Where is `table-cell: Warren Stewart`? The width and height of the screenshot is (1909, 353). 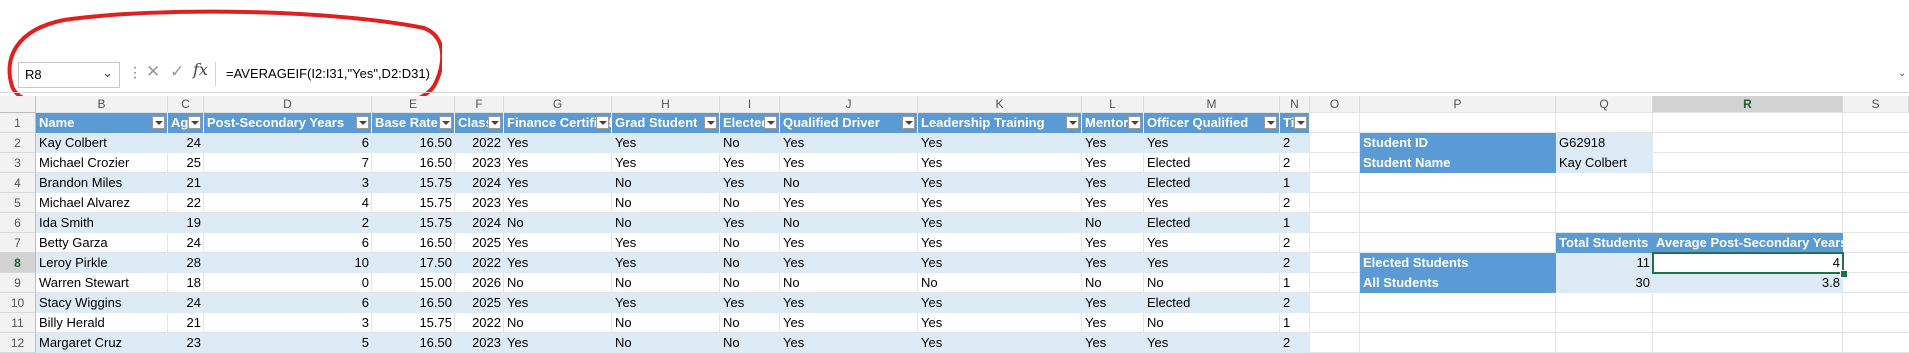 table-cell: Warren Stewart is located at coordinates (102, 283).